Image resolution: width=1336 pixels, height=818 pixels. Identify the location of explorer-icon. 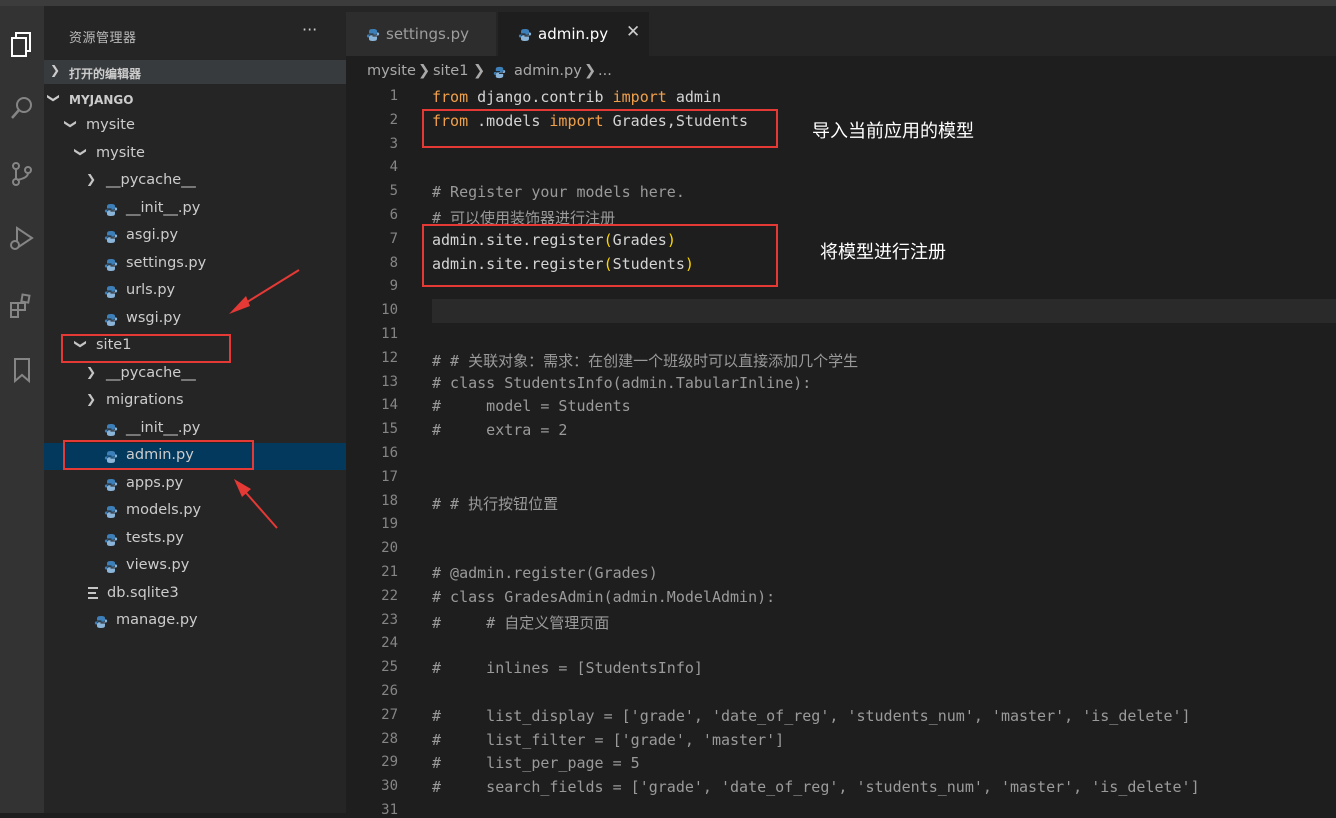
(22, 44).